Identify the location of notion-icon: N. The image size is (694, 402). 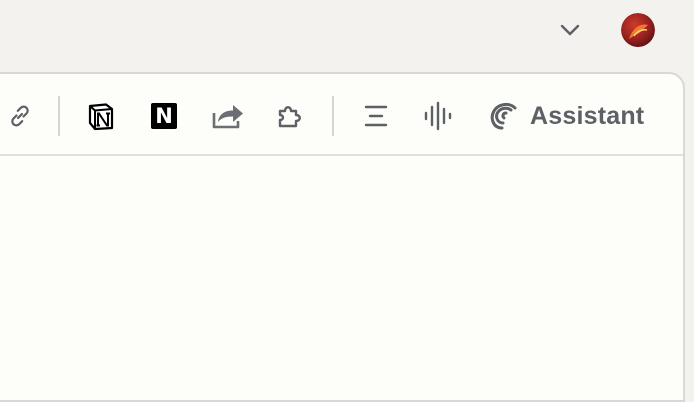
(164, 116).